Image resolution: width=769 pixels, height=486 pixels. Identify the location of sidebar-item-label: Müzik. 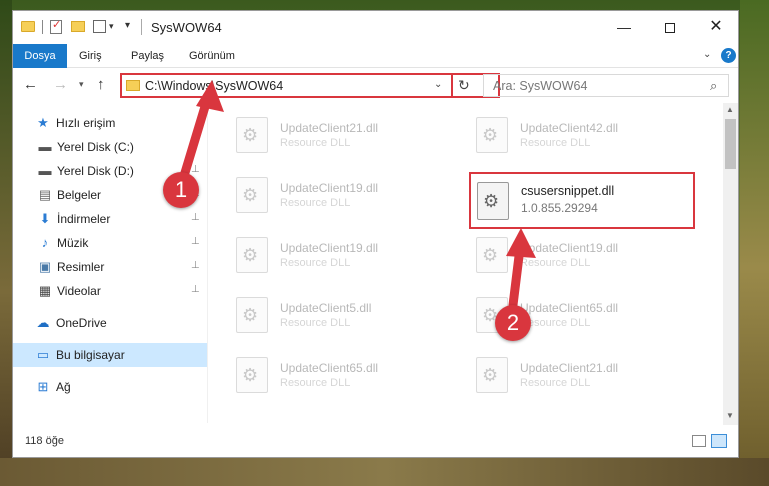
(73, 243).